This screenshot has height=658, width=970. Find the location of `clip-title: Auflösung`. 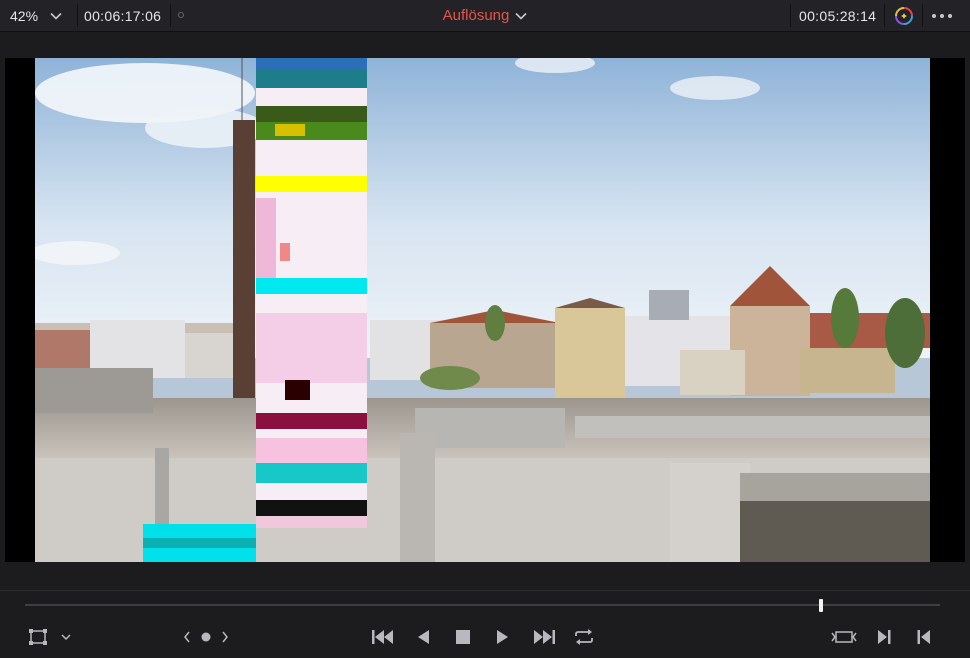

clip-title: Auflösung is located at coordinates (476, 15).